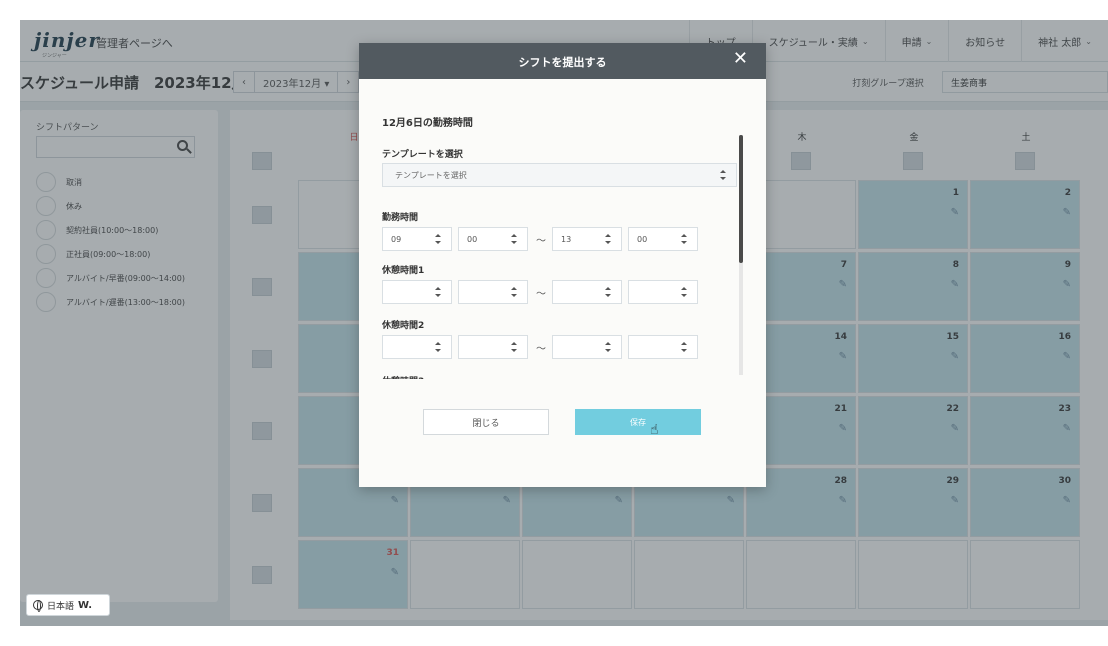 Image resolution: width=1108 pixels, height=646 pixels. Describe the element at coordinates (587, 239) in the screenshot. I see `work-end-hour-select: 13` at that location.